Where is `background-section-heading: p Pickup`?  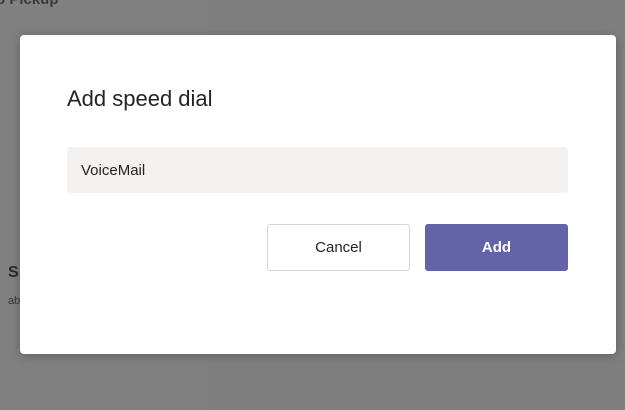 background-section-heading: p Pickup is located at coordinates (29, 4).